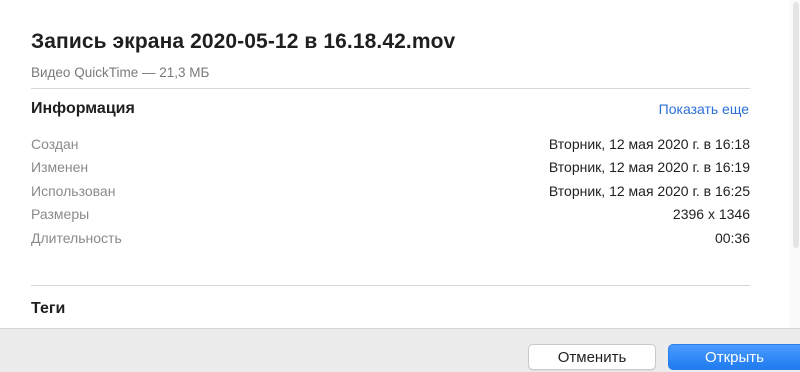 This screenshot has height=372, width=800. I want to click on file-title: Запись экрана 2020-05-12 в 16.18.42.mov, so click(243, 41).